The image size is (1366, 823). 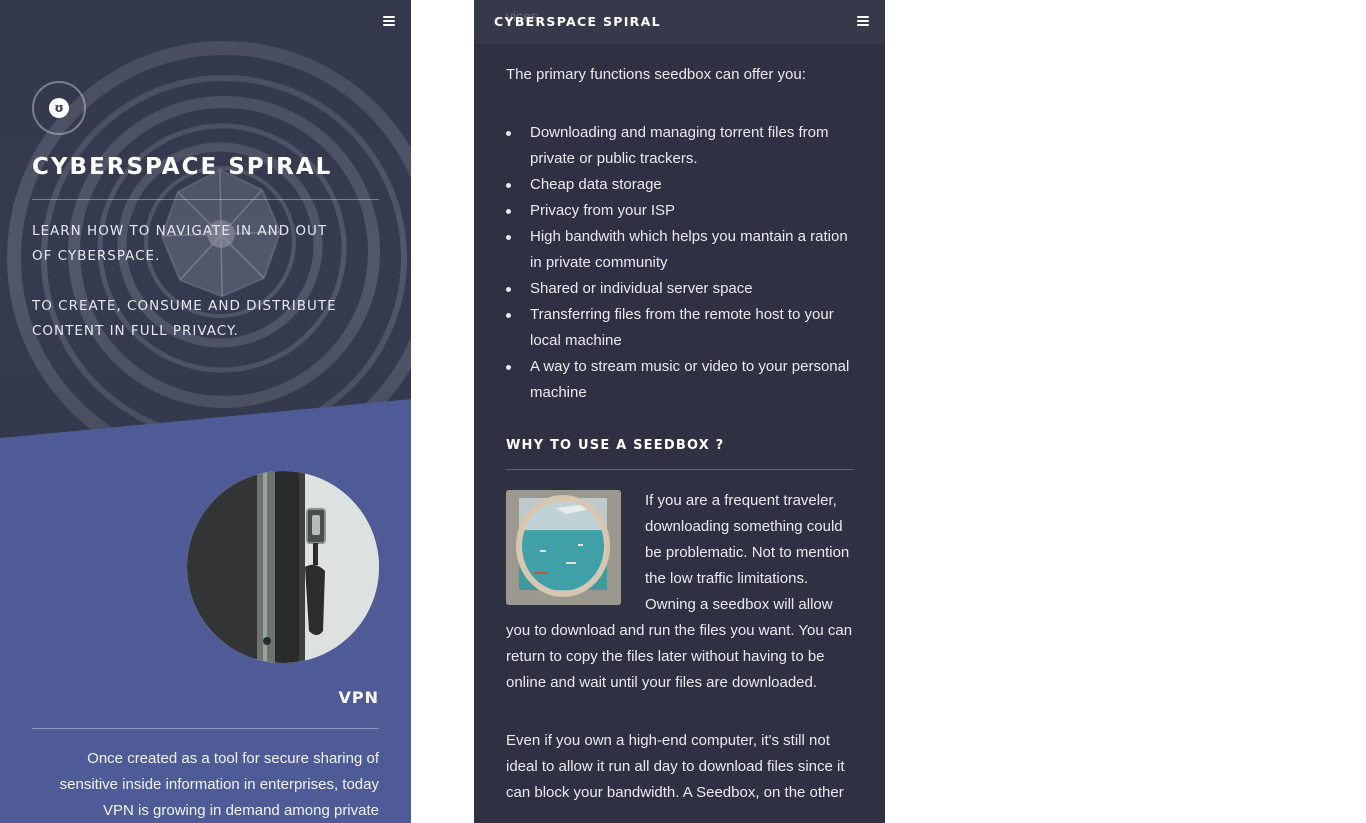 What do you see at coordinates (679, 469) in the screenshot?
I see `section-divider` at bounding box center [679, 469].